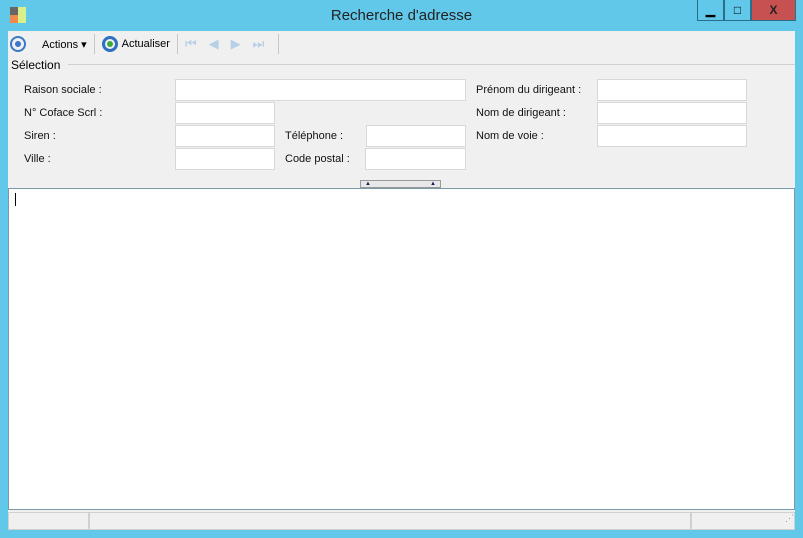 This screenshot has width=803, height=538. What do you see at coordinates (521, 113) in the screenshot?
I see `nom-label: Nom de dirigeant :` at bounding box center [521, 113].